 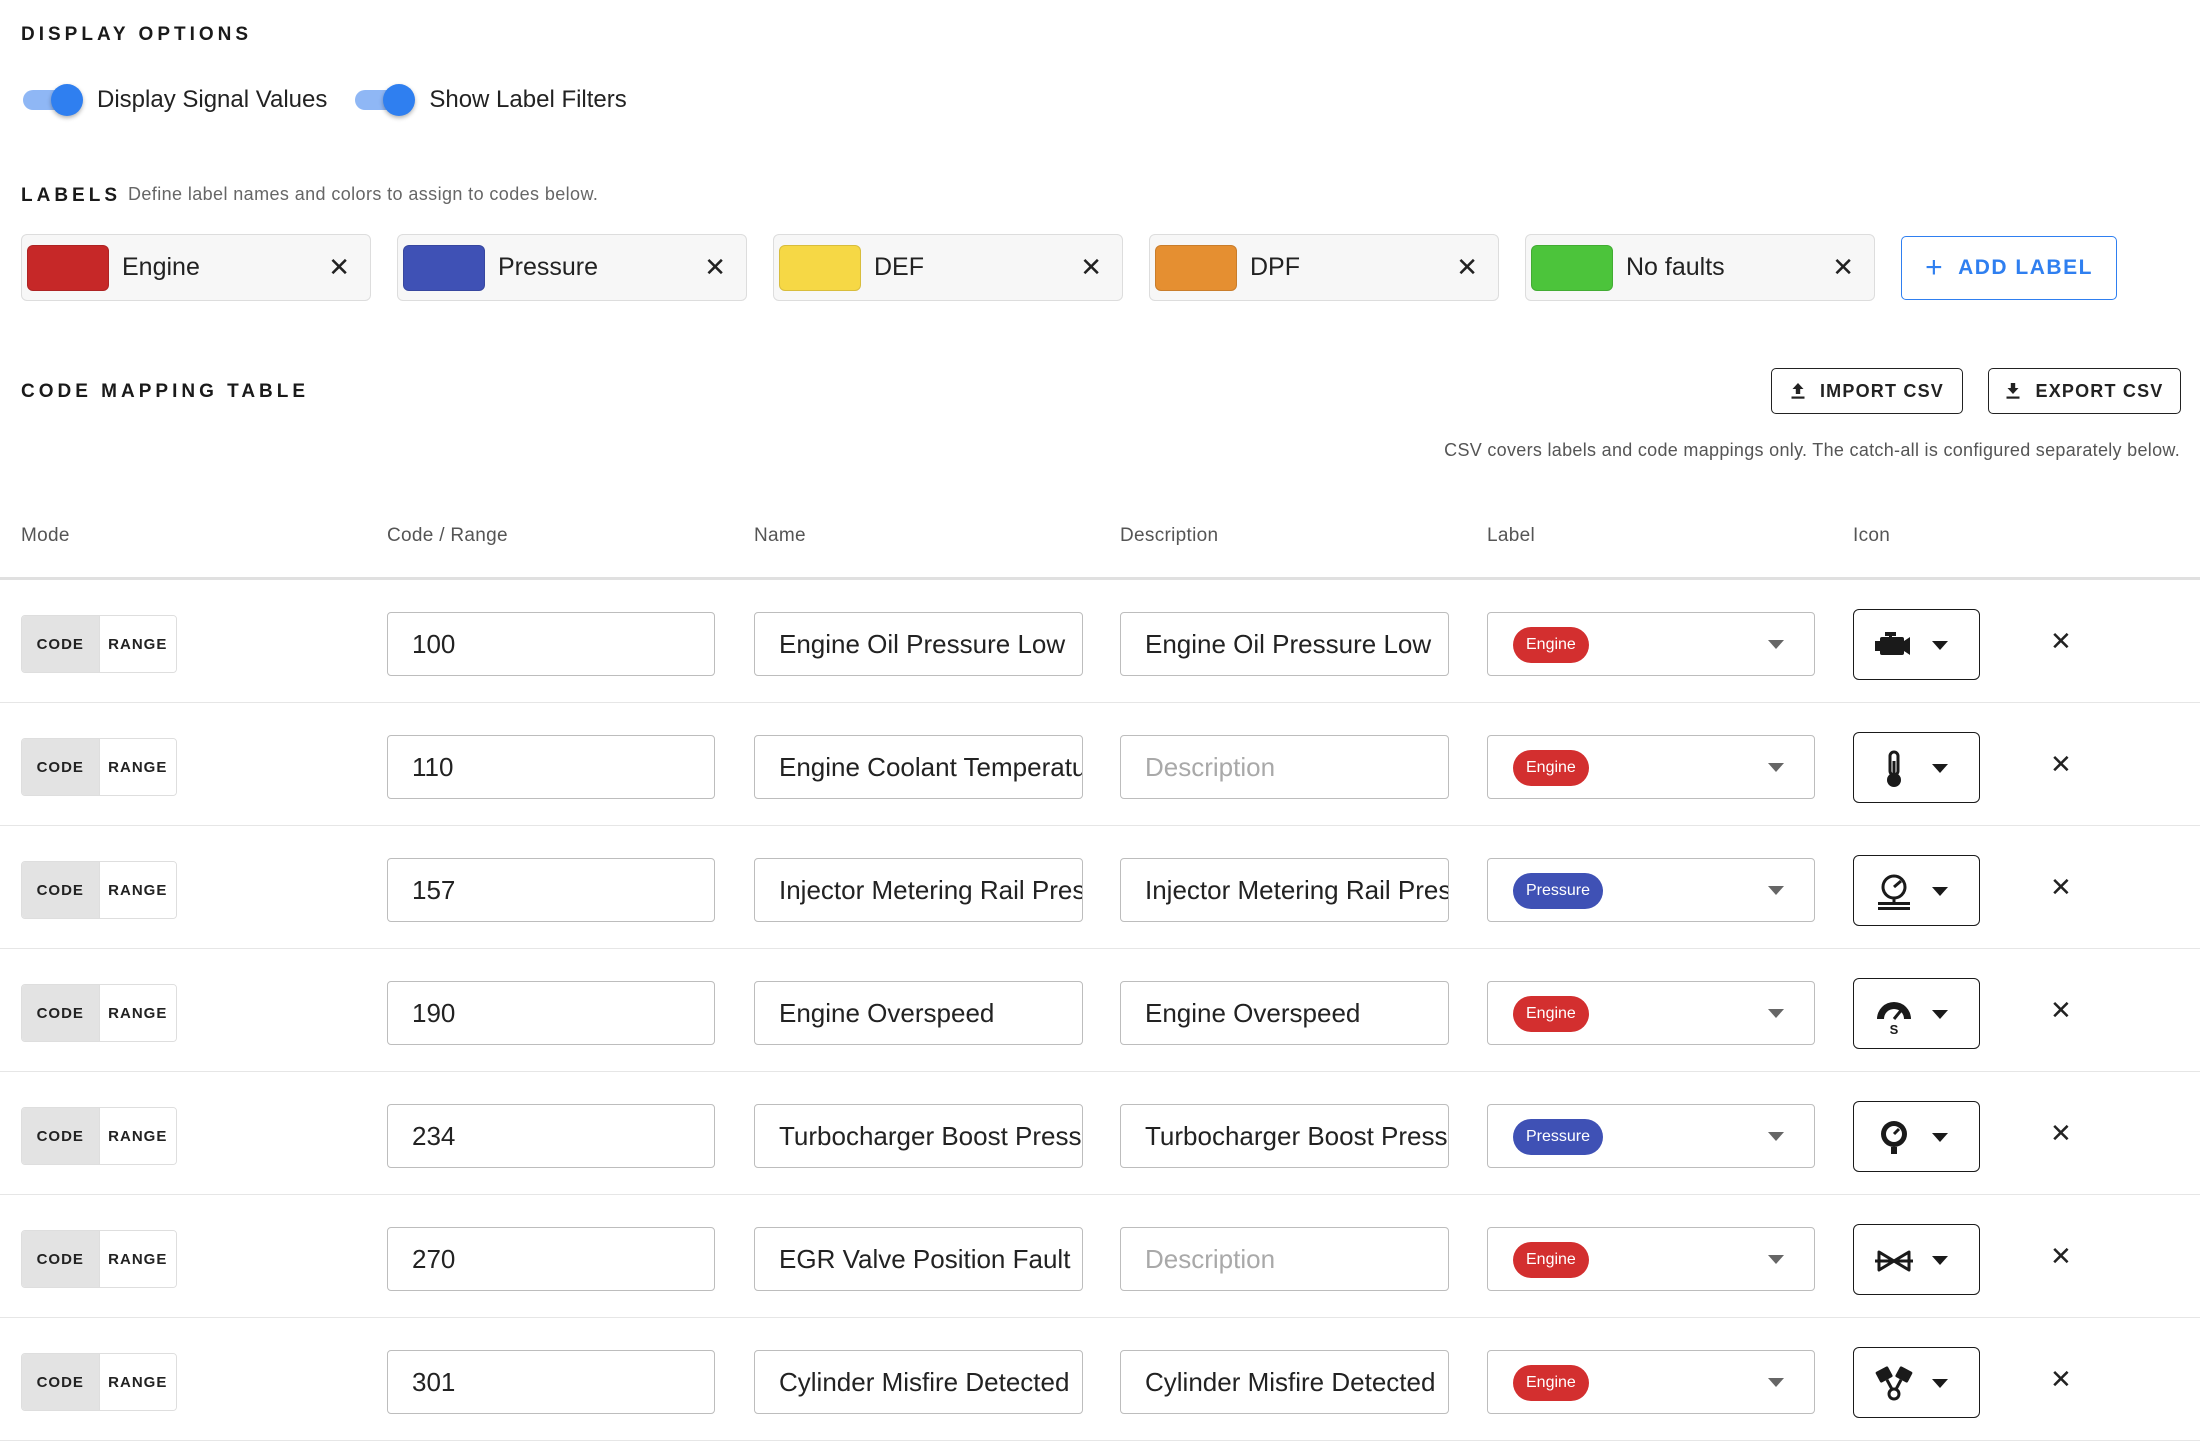 I want to click on pressure-gauge-icon, so click(x=1894, y=892).